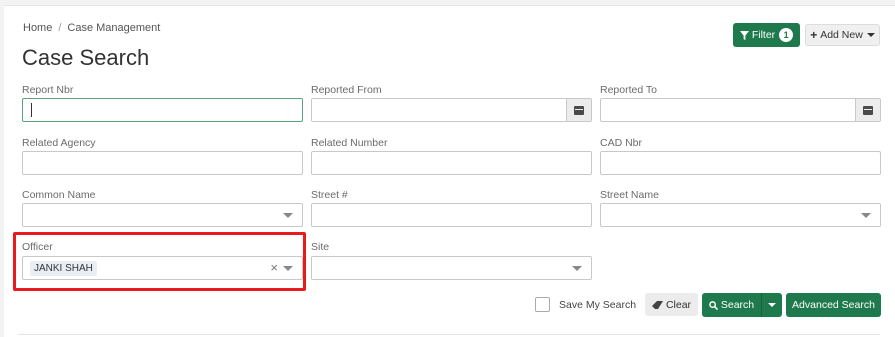 The image size is (895, 337). Describe the element at coordinates (737, 305) in the screenshot. I see `search-label: Search` at that location.